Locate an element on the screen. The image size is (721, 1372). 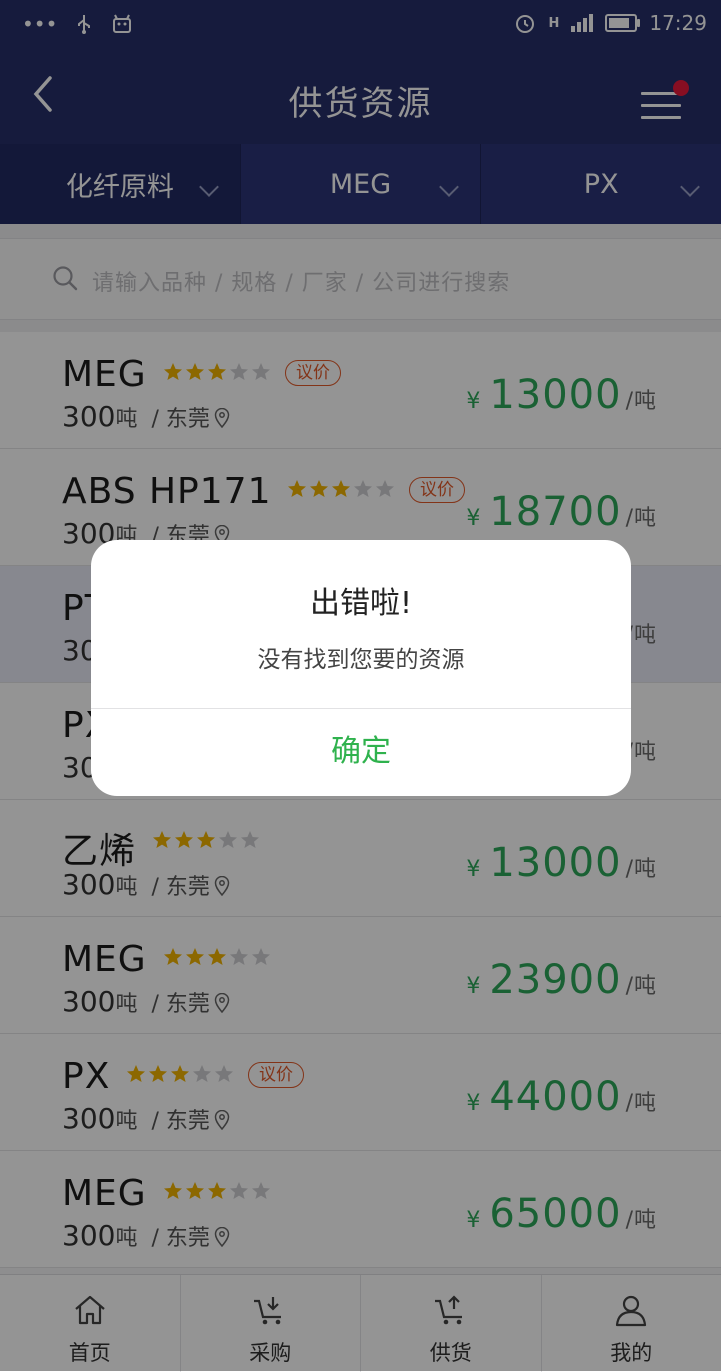
dialog-message: 没有找到您要的资源 is located at coordinates (361, 657).